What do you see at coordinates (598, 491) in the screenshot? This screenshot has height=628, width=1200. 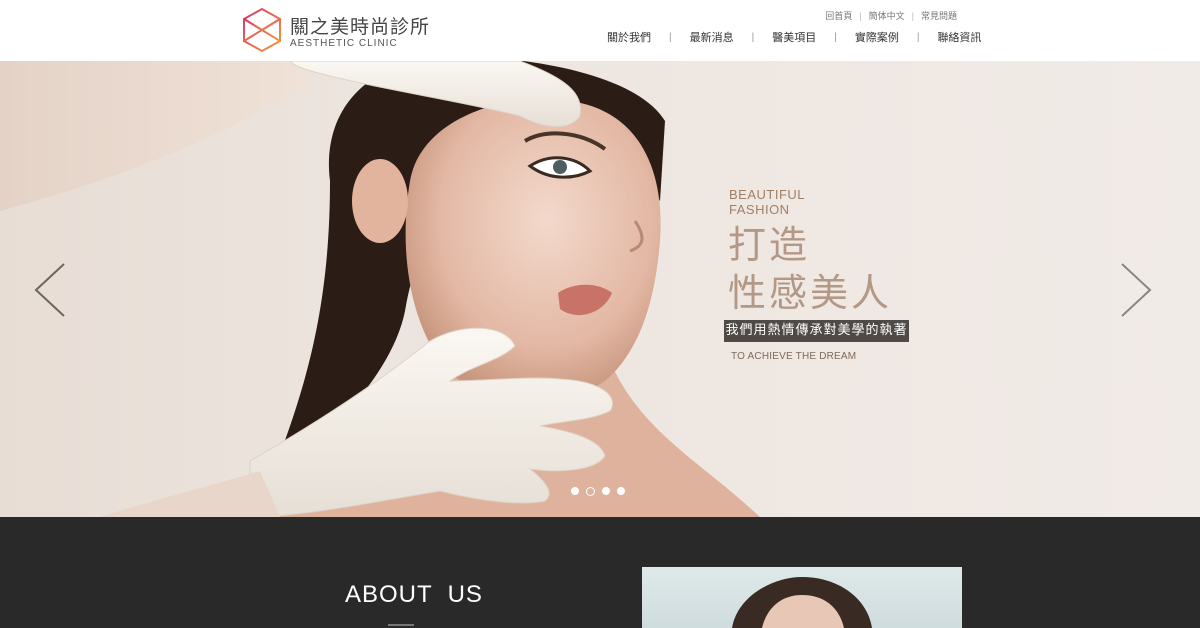 I see `slider-pagination` at bounding box center [598, 491].